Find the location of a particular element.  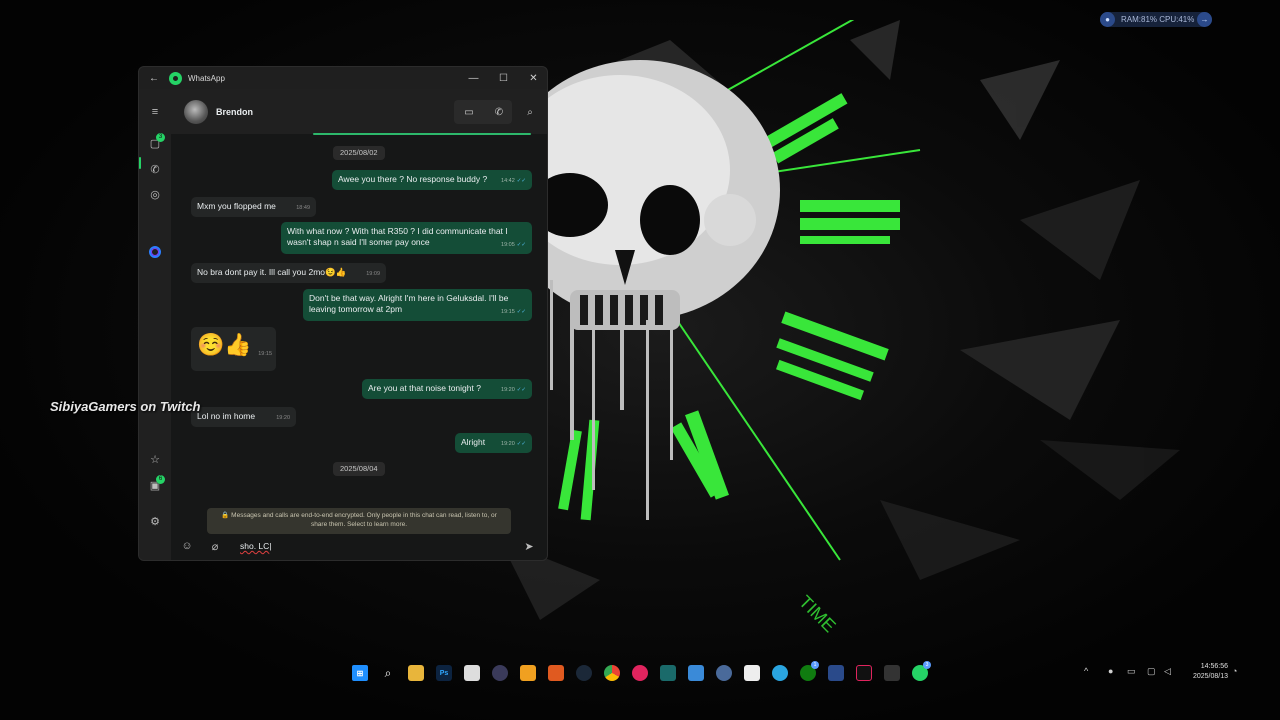

message-time: 18:49 is located at coordinates (303, 208).